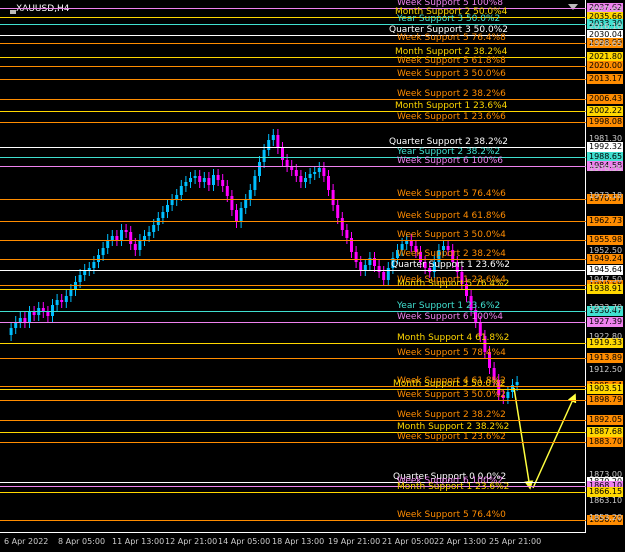 This screenshot has width=625, height=552. Describe the element at coordinates (605, 259) in the screenshot. I see `level-price-tag: 1949.24` at that location.